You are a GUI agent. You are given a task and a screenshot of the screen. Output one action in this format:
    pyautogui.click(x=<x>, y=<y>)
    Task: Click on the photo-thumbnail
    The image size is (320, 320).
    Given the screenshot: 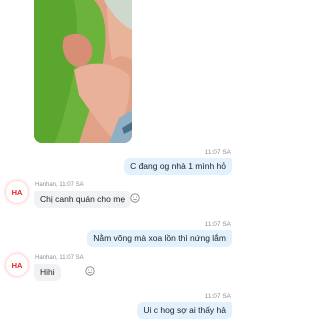 What is the action you would take?
    pyautogui.click(x=83, y=71)
    